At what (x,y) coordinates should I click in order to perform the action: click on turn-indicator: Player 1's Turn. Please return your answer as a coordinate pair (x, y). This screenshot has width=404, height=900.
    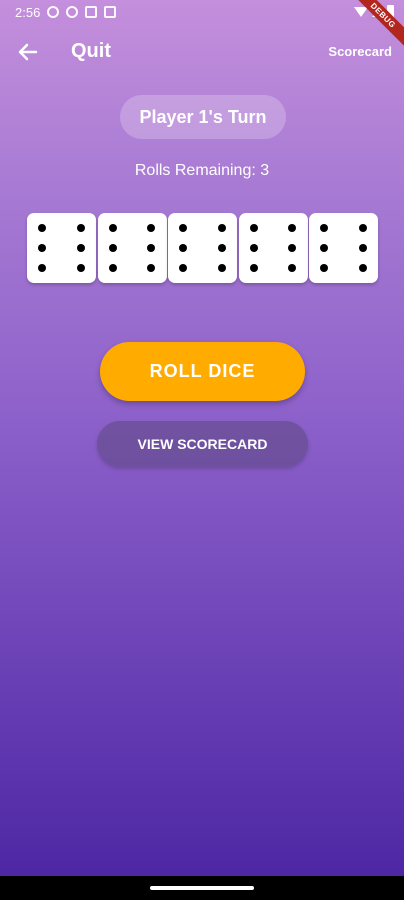
    Looking at the image, I should click on (203, 117).